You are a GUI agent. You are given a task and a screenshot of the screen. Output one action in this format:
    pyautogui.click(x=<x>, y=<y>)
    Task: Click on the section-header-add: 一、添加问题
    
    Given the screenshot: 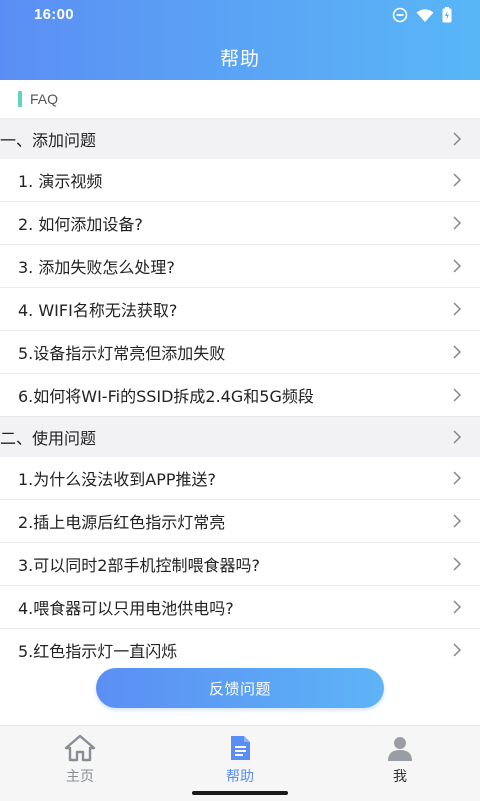 What is the action you would take?
    pyautogui.click(x=240, y=138)
    